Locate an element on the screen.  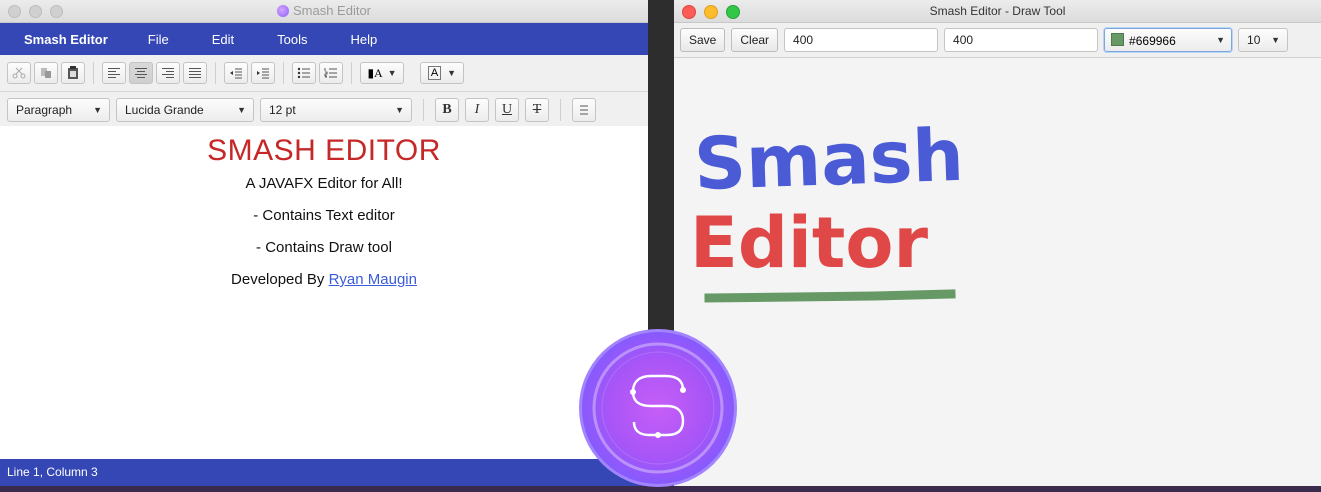
canvas-height-field: 400 is located at coordinates (1021, 40).